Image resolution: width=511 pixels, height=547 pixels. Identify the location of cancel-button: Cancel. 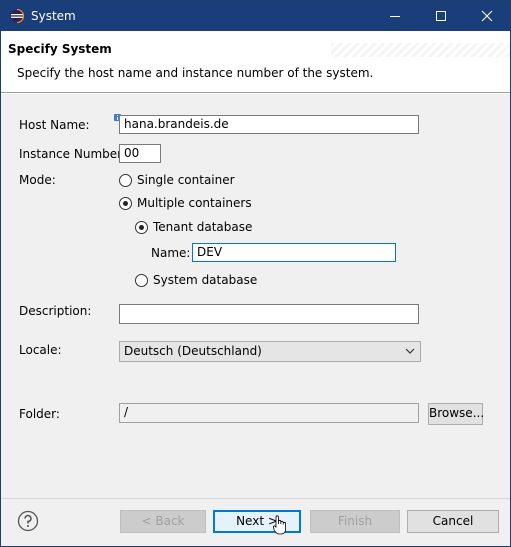
(453, 521).